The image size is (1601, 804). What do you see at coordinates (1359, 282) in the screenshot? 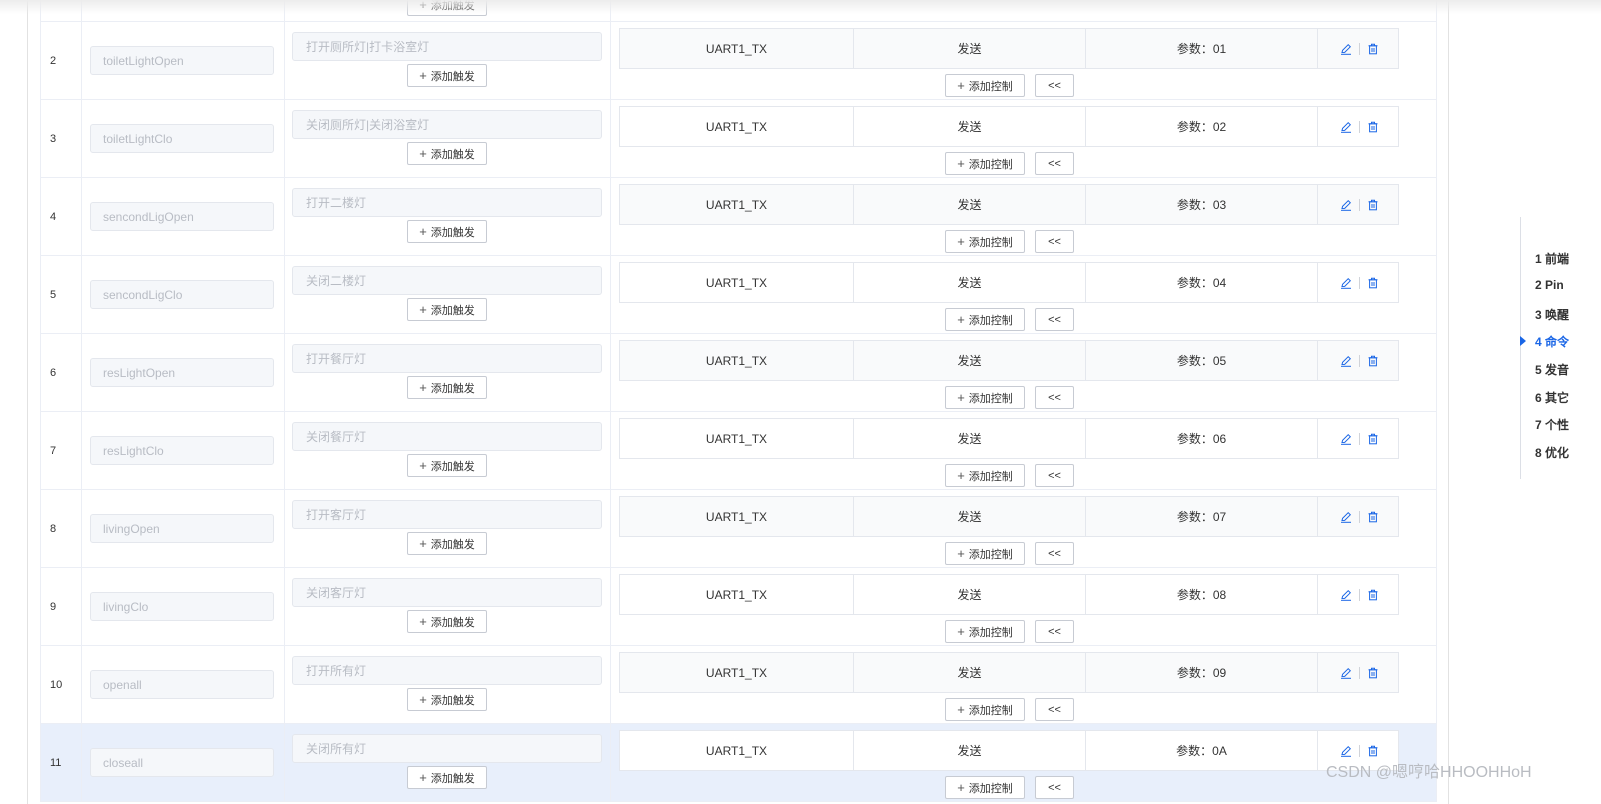
I see `divider` at bounding box center [1359, 282].